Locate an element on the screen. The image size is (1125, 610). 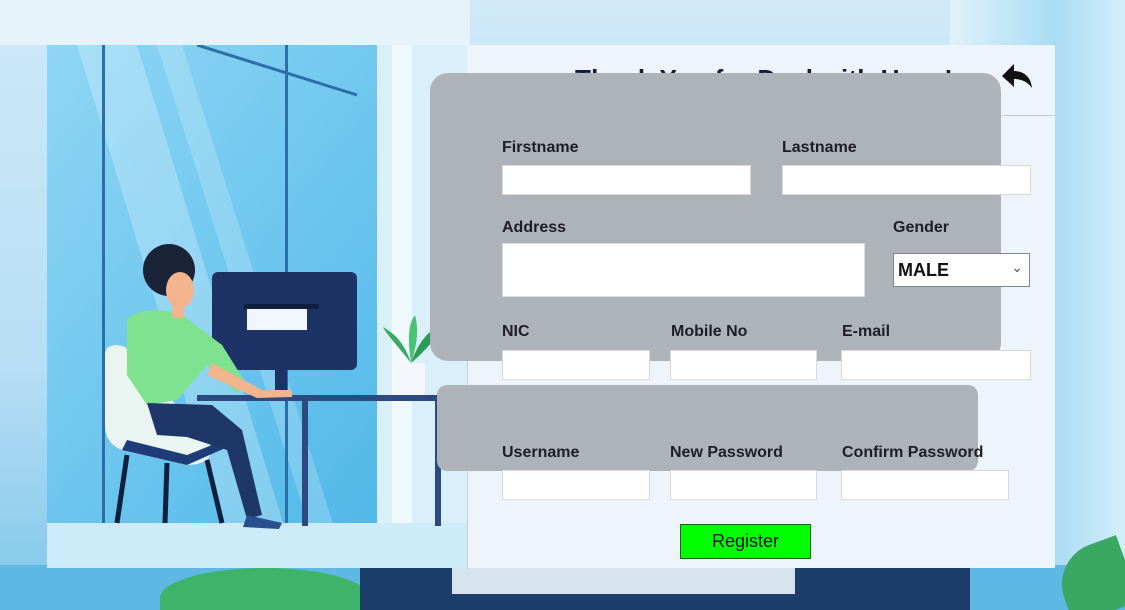
new-password-label: New Password is located at coordinates (726, 452).